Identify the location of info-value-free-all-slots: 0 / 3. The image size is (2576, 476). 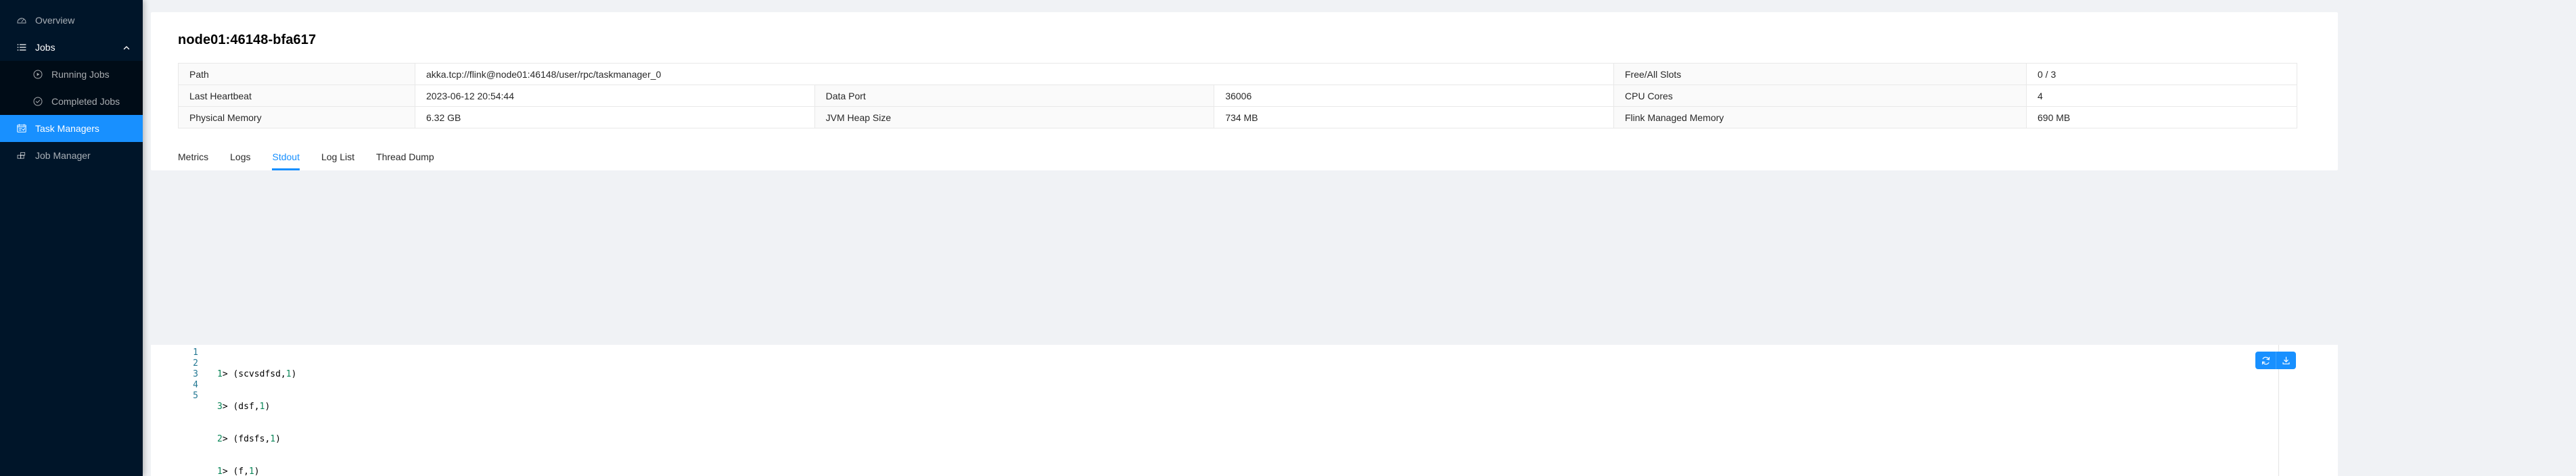
(2161, 74).